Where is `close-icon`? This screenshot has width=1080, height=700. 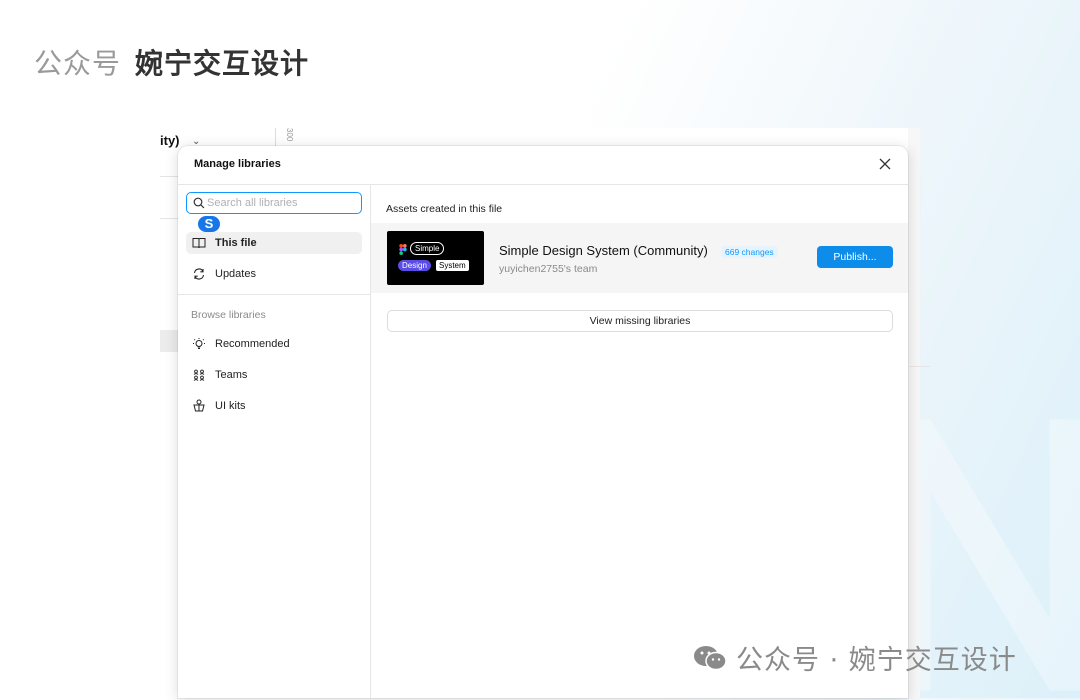 close-icon is located at coordinates (885, 164).